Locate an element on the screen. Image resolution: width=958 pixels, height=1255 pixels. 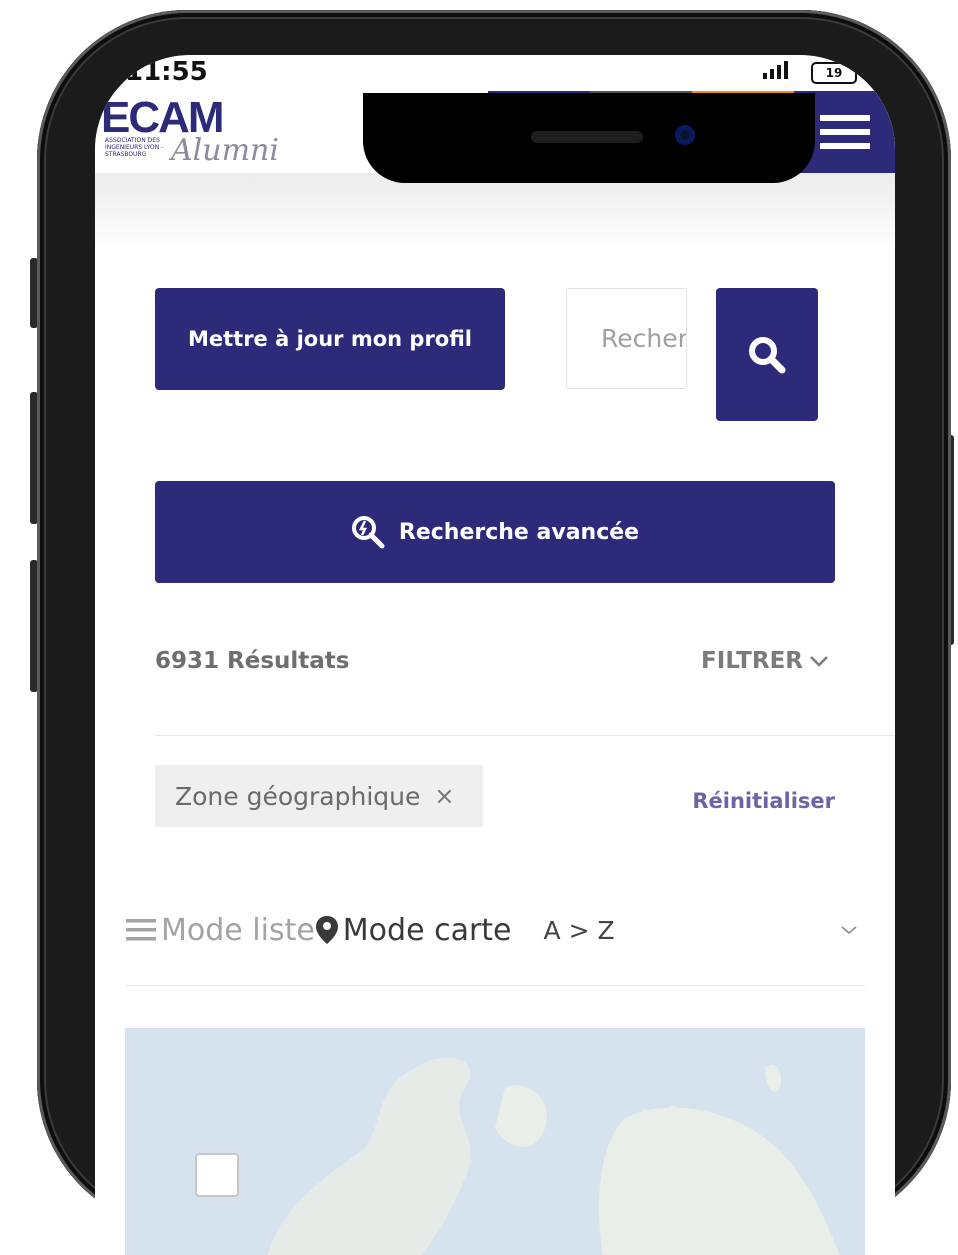
filter-toggle: FILTRER is located at coordinates (765, 661).